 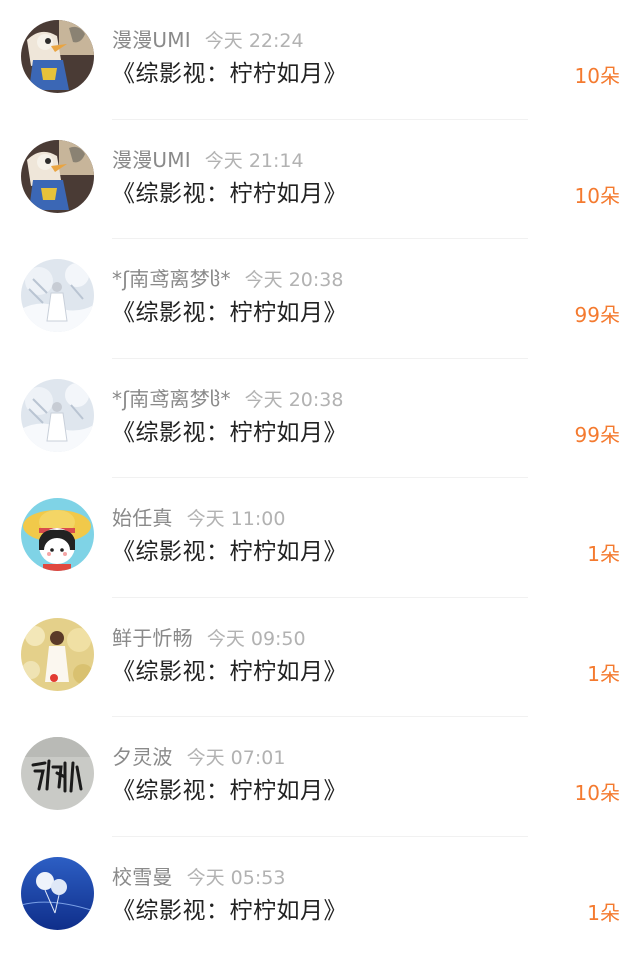 I want to click on timestamp: 今天 05:53, so click(x=236, y=878).